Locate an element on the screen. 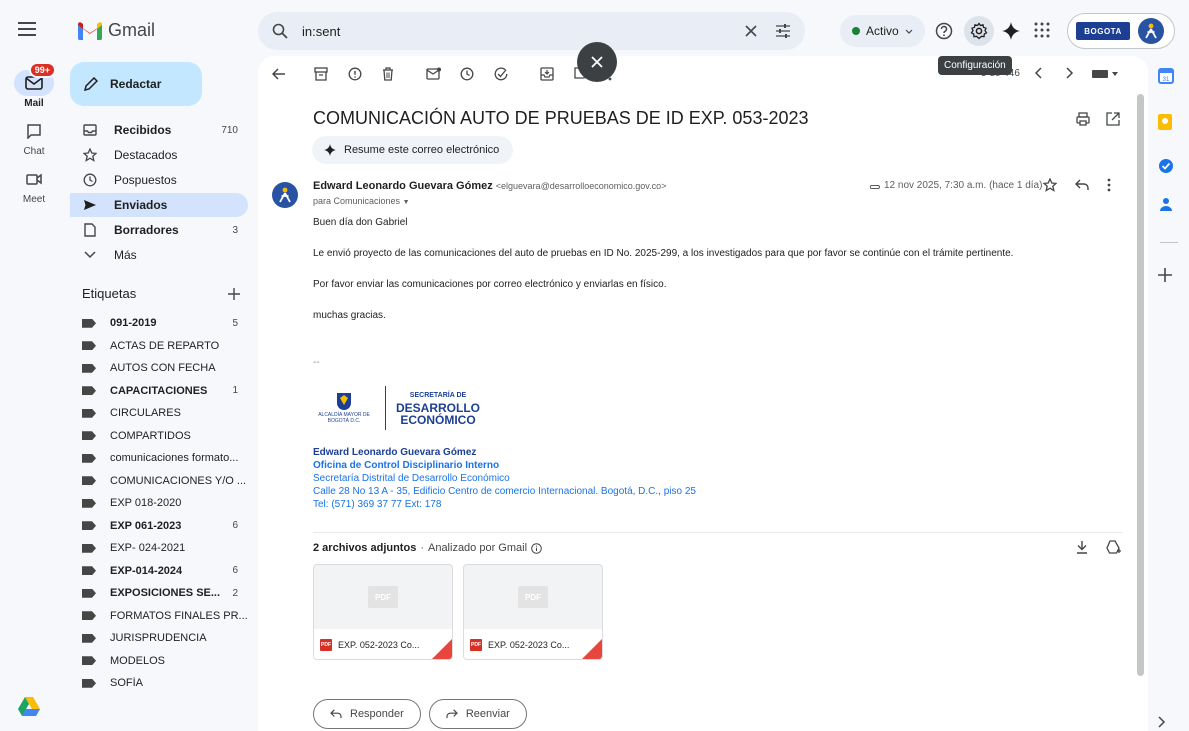  nav-label: Enviados is located at coordinates (141, 205).